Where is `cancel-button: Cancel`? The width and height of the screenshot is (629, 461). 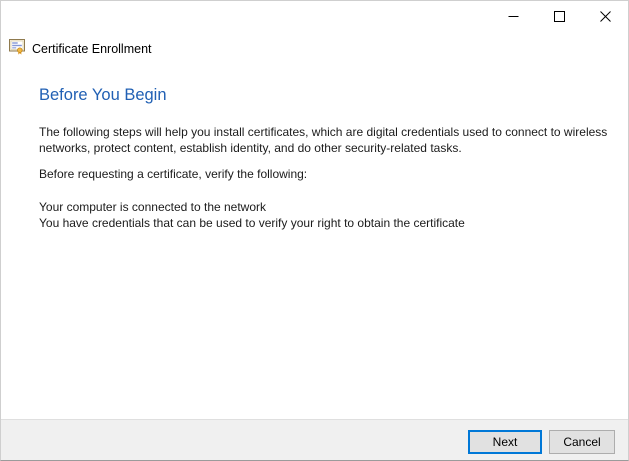
cancel-button: Cancel is located at coordinates (582, 442).